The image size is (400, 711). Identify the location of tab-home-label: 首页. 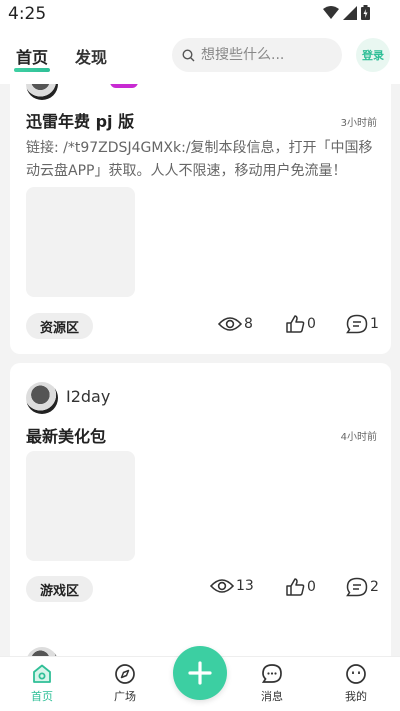
(32, 57).